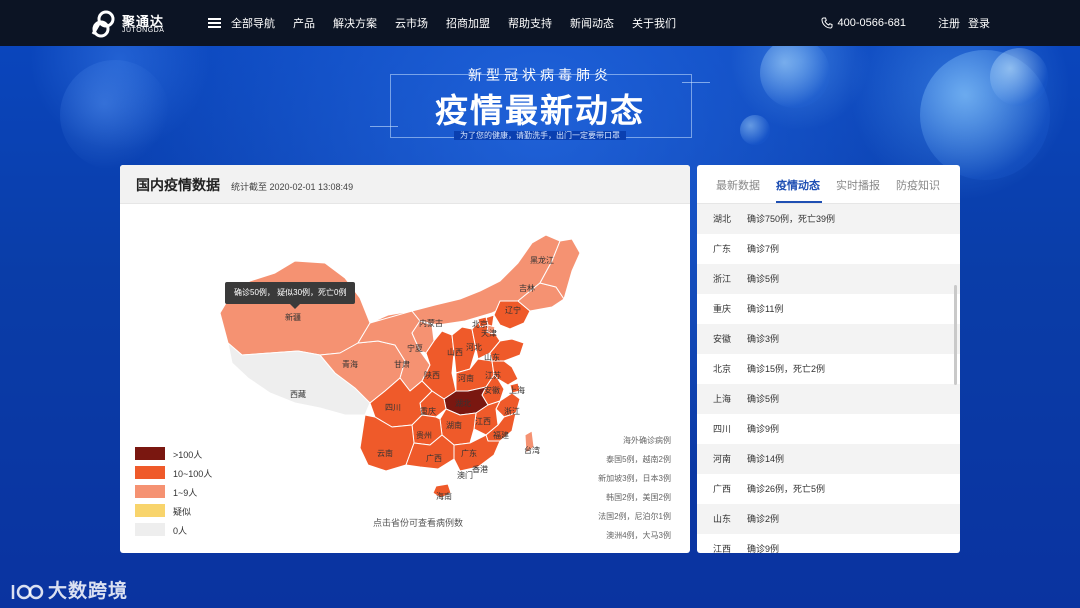  What do you see at coordinates (542, 260) in the screenshot?
I see `map-label-heilongjiang: 黑龙江` at bounding box center [542, 260].